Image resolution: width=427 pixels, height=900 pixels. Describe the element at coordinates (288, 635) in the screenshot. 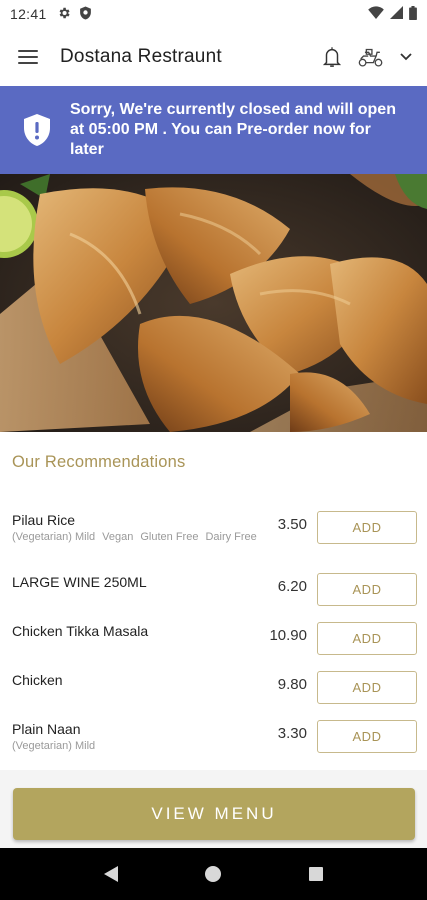

I see `item-price: 10.90` at that location.